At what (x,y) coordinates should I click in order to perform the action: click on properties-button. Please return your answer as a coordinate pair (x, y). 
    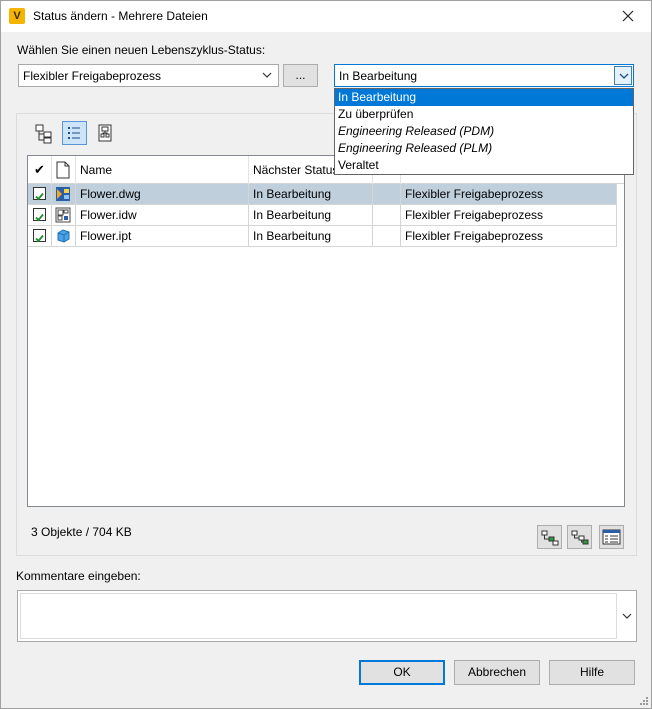
    Looking at the image, I should click on (611, 537).